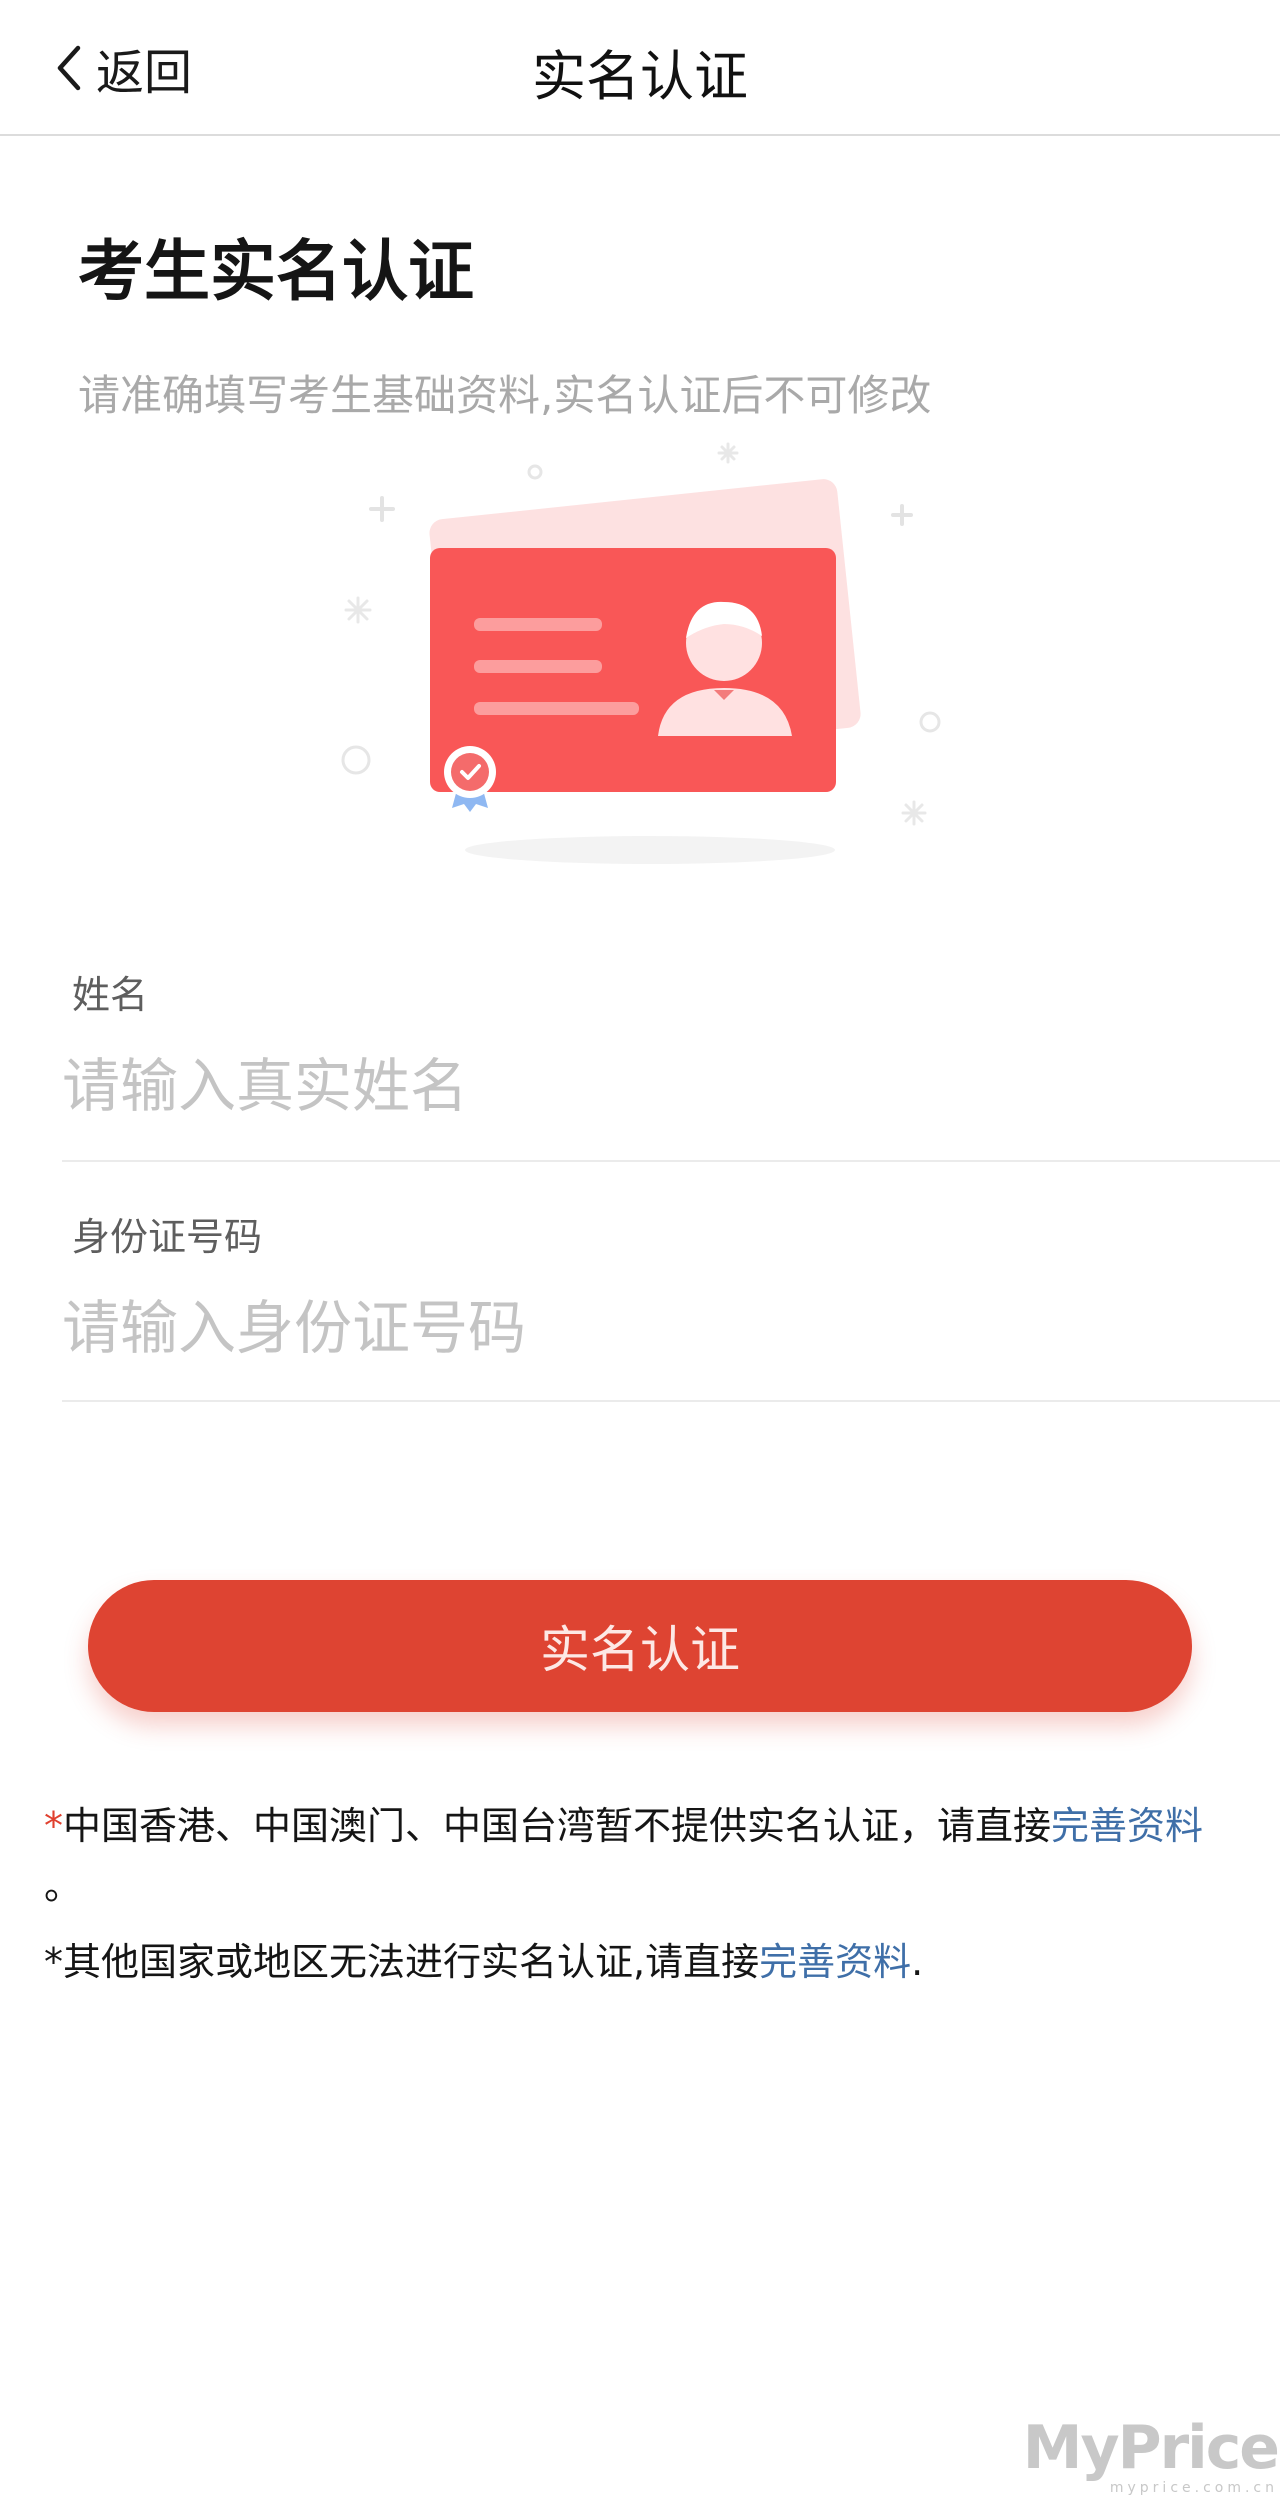  Describe the element at coordinates (639, 1856) in the screenshot. I see `note-hk-macau-taiwan: *中国香港、中国澳门、中国台湾暂不提供实名认证，请直接完善资料 。` at that location.